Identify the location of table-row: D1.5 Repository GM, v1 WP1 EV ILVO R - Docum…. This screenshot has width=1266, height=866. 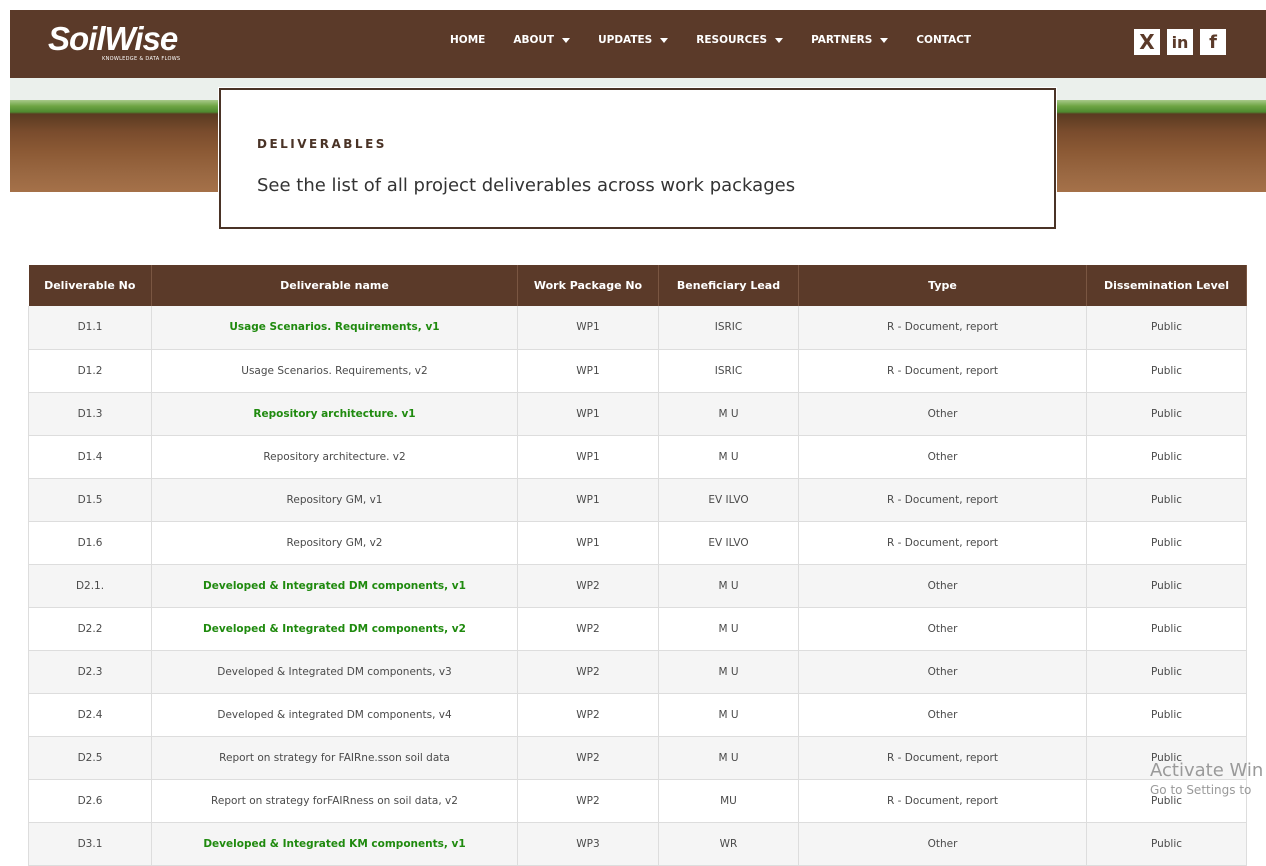
(637, 500).